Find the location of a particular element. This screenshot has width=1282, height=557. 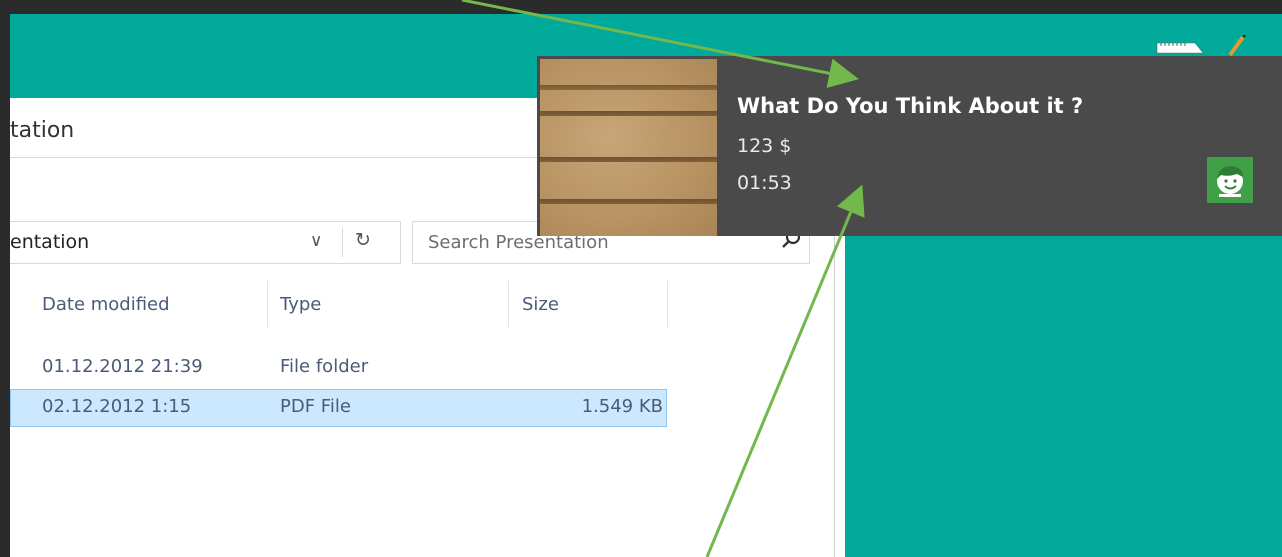

window-title: tation is located at coordinates (42, 130).